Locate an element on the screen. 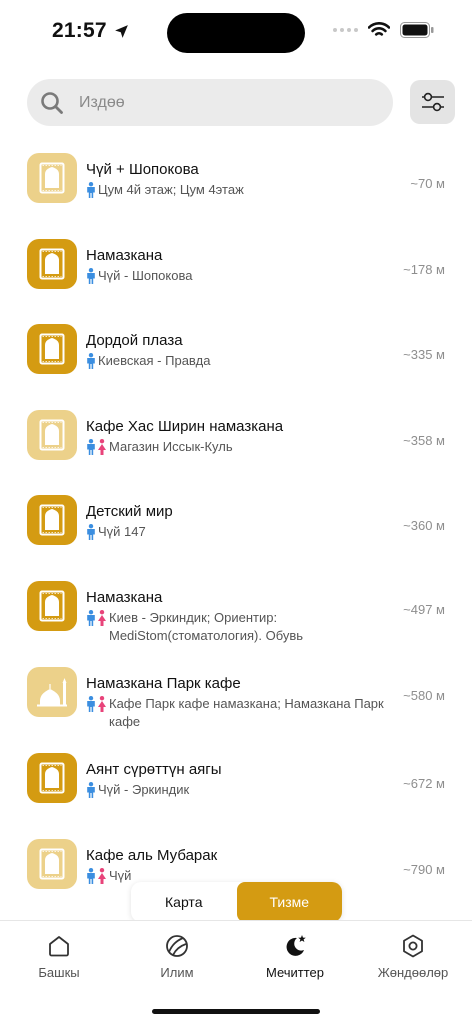 The width and height of the screenshot is (472, 1024). tab-home: Башкы is located at coordinates (59, 956).